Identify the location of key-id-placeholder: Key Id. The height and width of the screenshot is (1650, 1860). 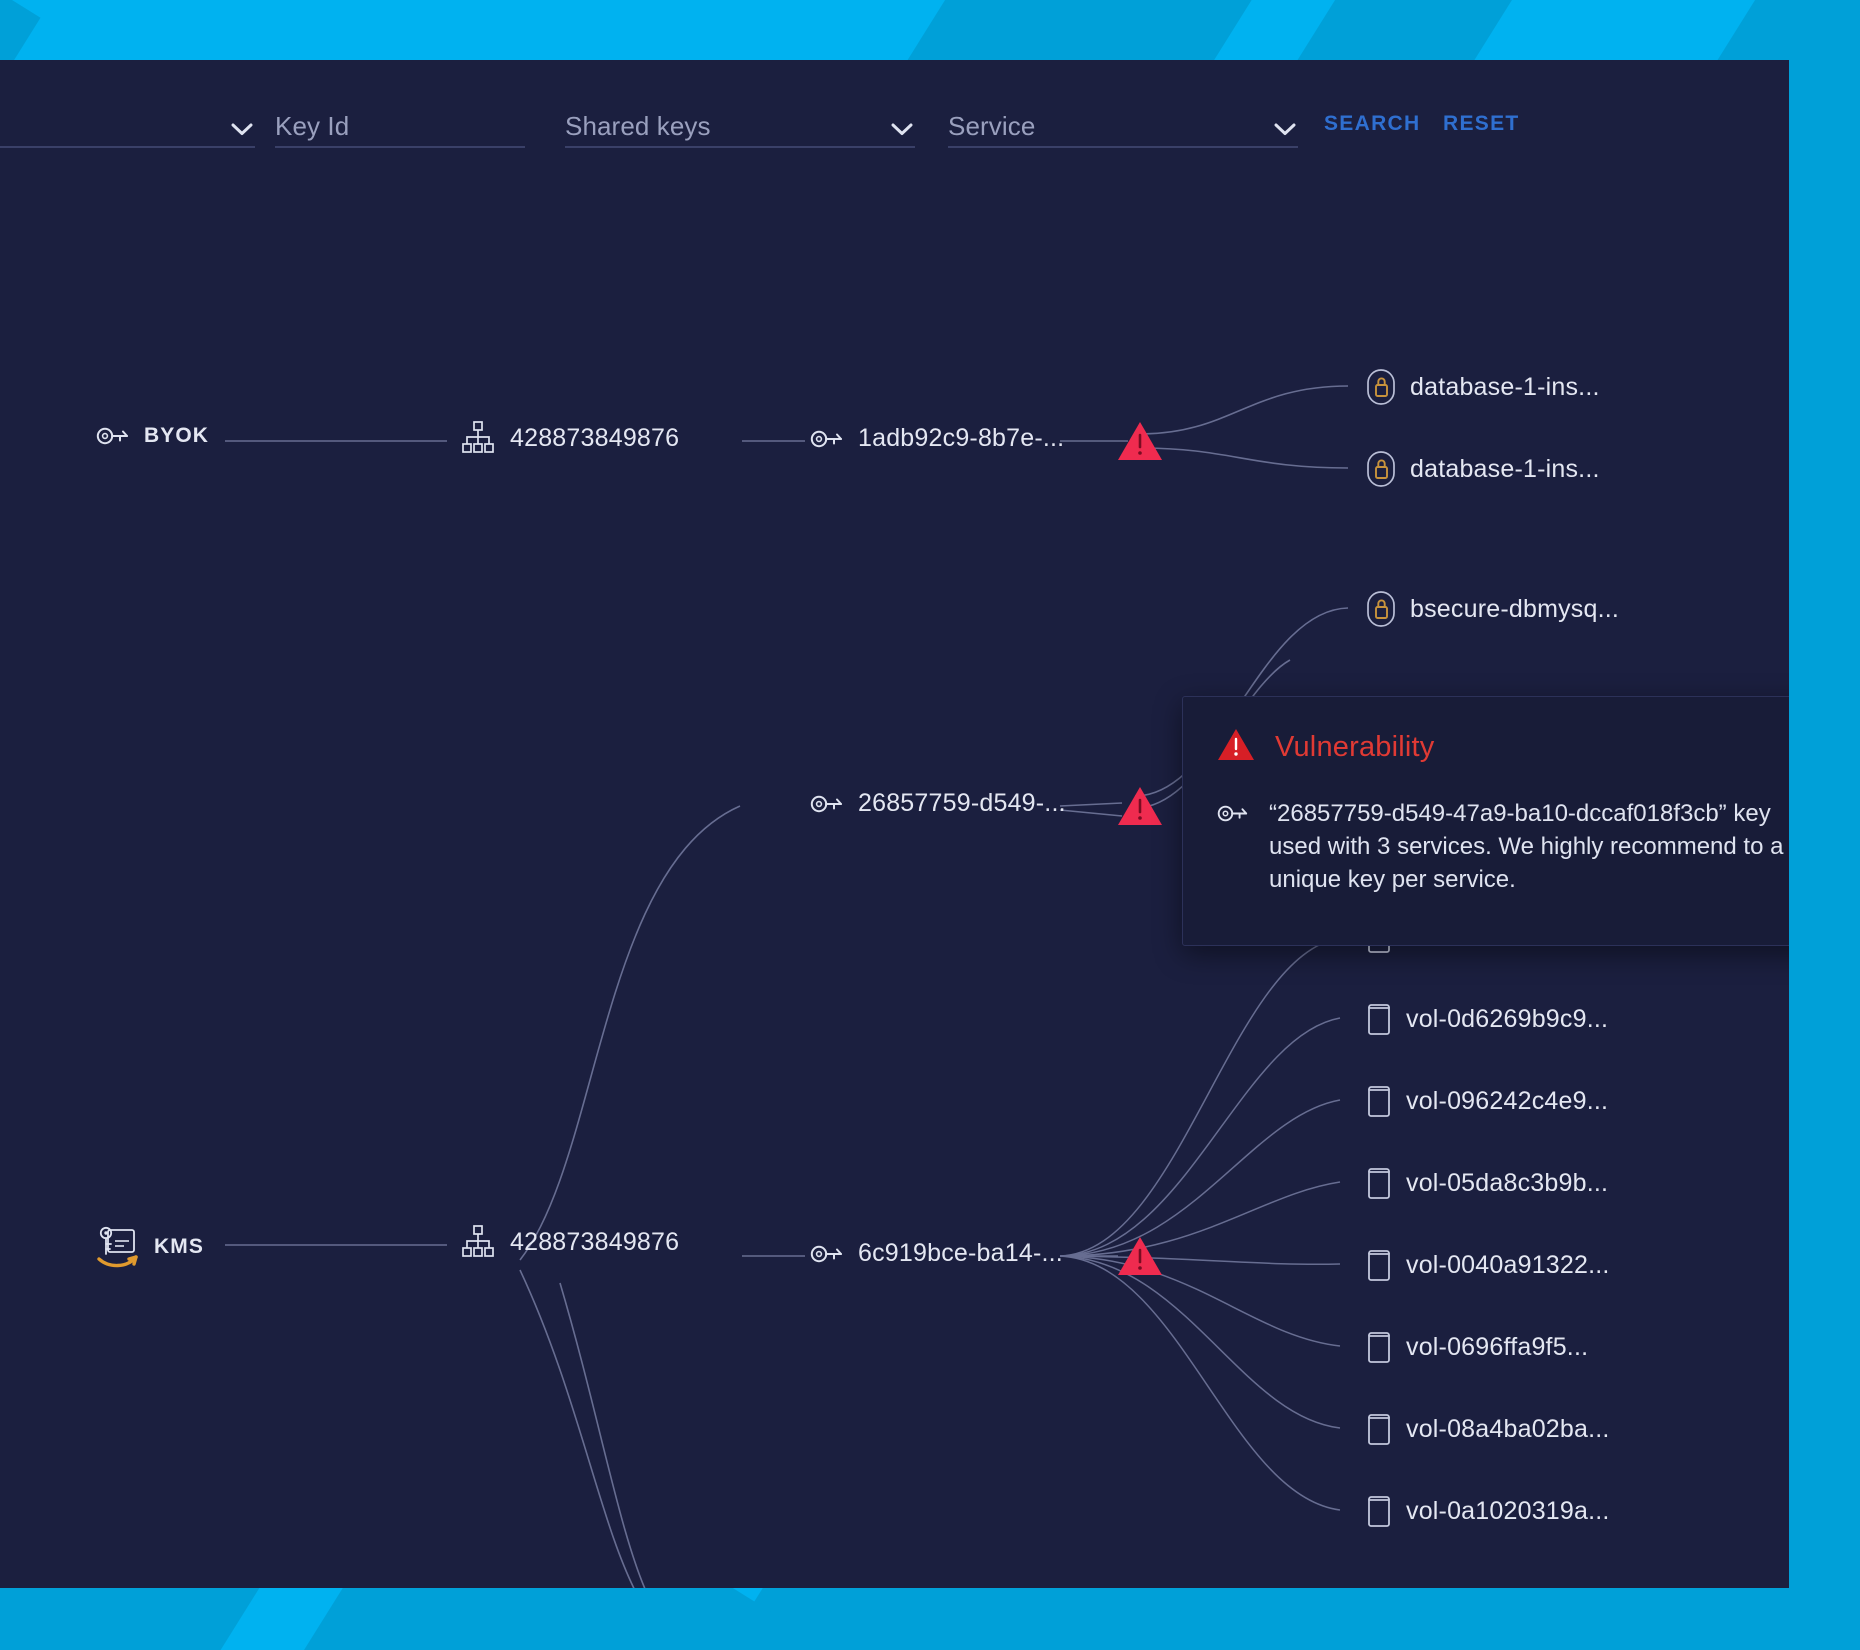
(312, 126).